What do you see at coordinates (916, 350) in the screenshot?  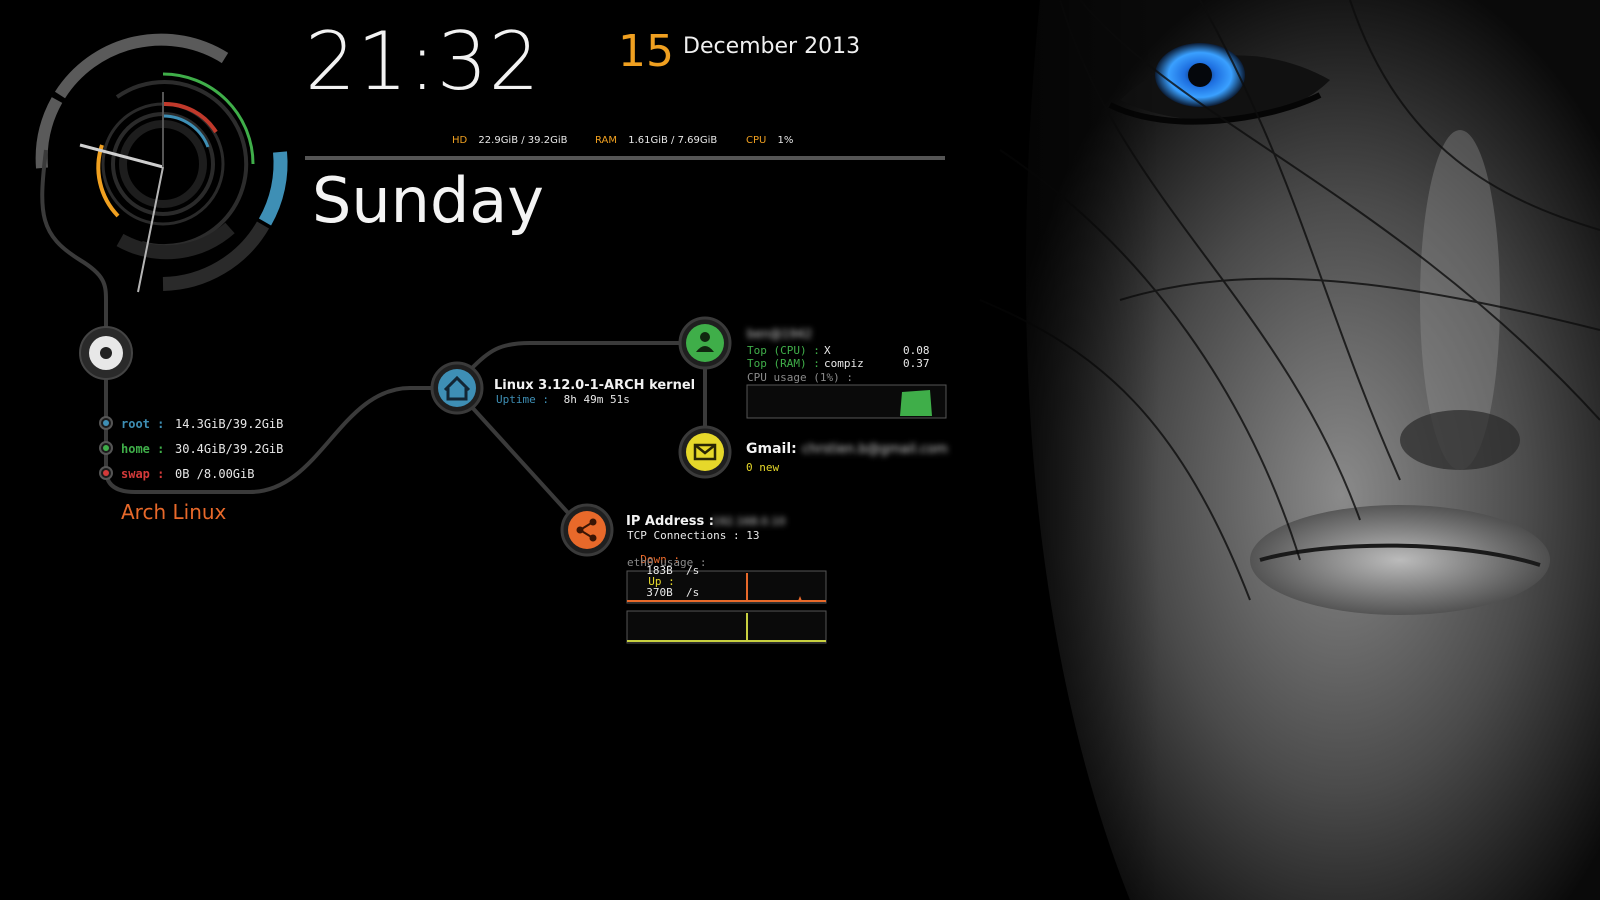 I see `top-cpu-value: 0.08` at bounding box center [916, 350].